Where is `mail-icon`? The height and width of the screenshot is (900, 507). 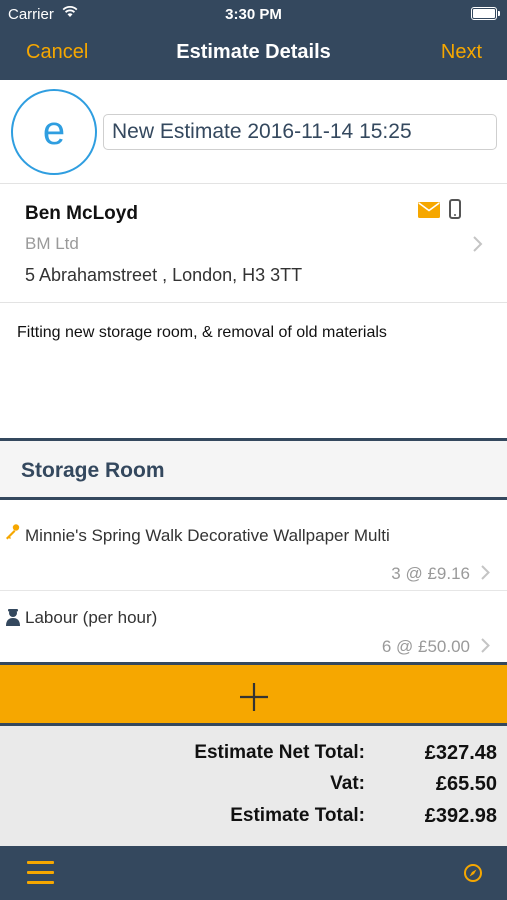 mail-icon is located at coordinates (429, 210).